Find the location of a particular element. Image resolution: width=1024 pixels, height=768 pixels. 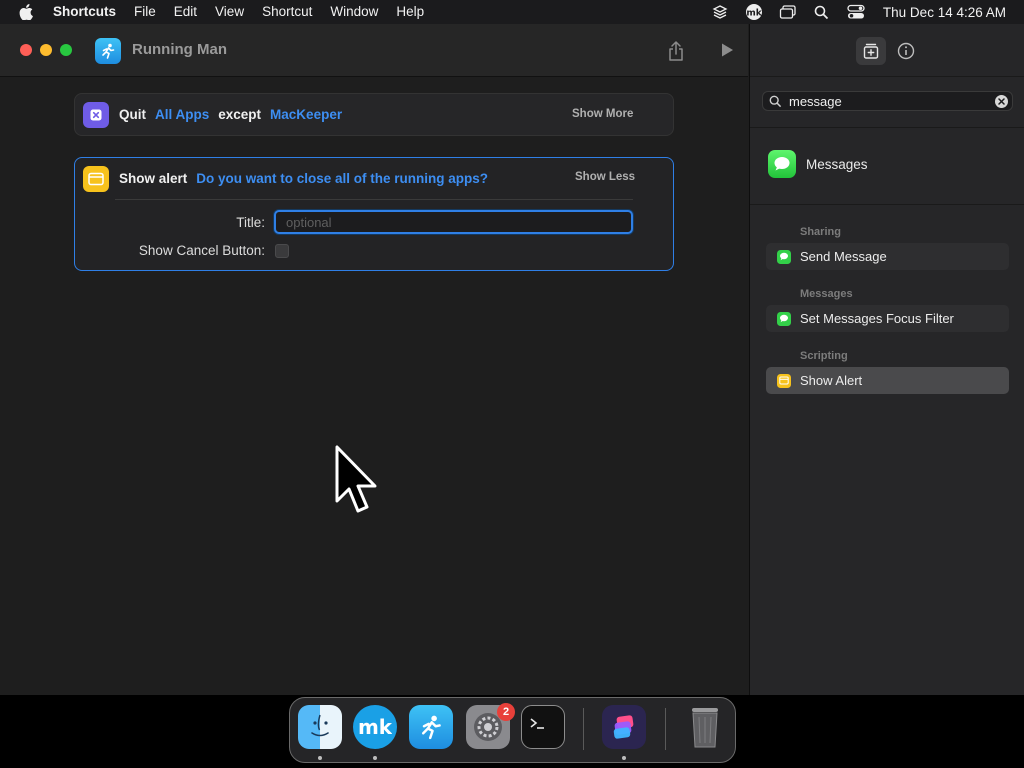

library-item-set-messages-focus-filter: Set Messages Focus Filter is located at coordinates (887, 318).